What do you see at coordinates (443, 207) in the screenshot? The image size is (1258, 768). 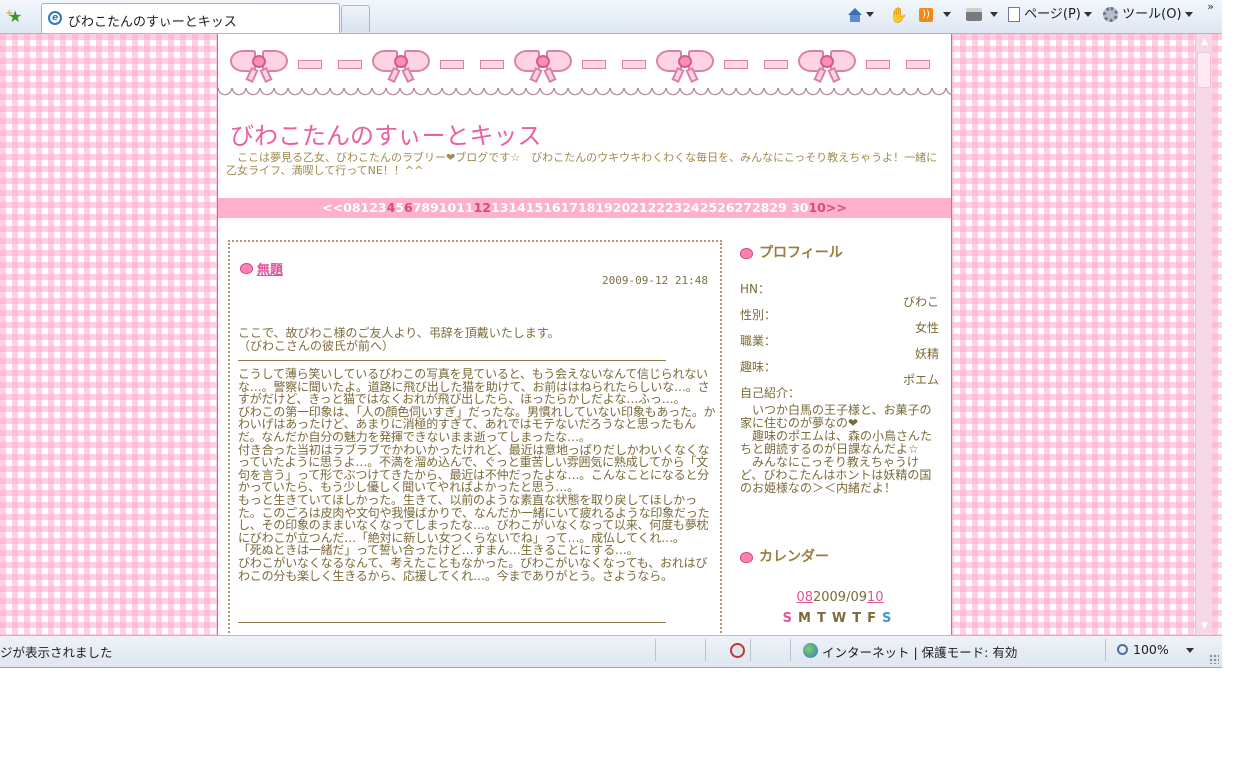 I see `nav-days: 7891011` at bounding box center [443, 207].